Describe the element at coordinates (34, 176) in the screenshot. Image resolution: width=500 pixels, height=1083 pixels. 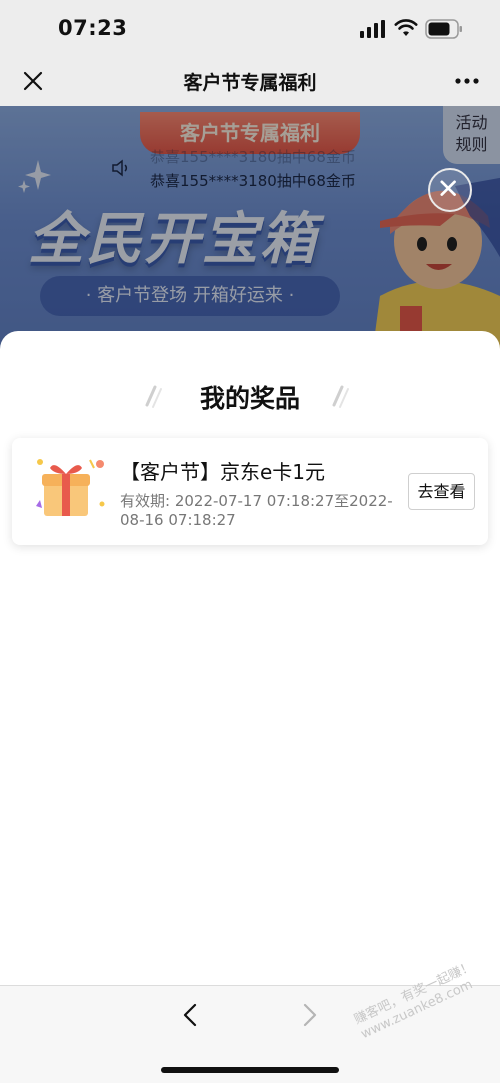
I see `sparkle-icon` at that location.